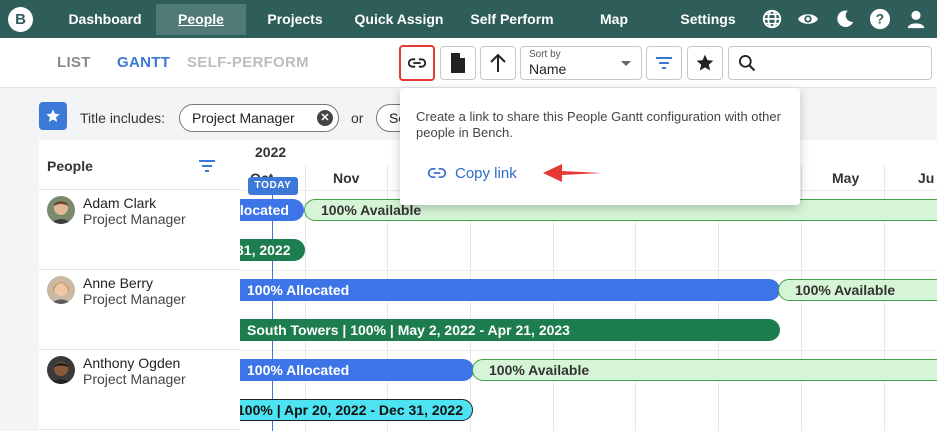 The width and height of the screenshot is (937, 431). What do you see at coordinates (139, 230) in the screenshot?
I see `person-row: Adam Clark Project Manager` at bounding box center [139, 230].